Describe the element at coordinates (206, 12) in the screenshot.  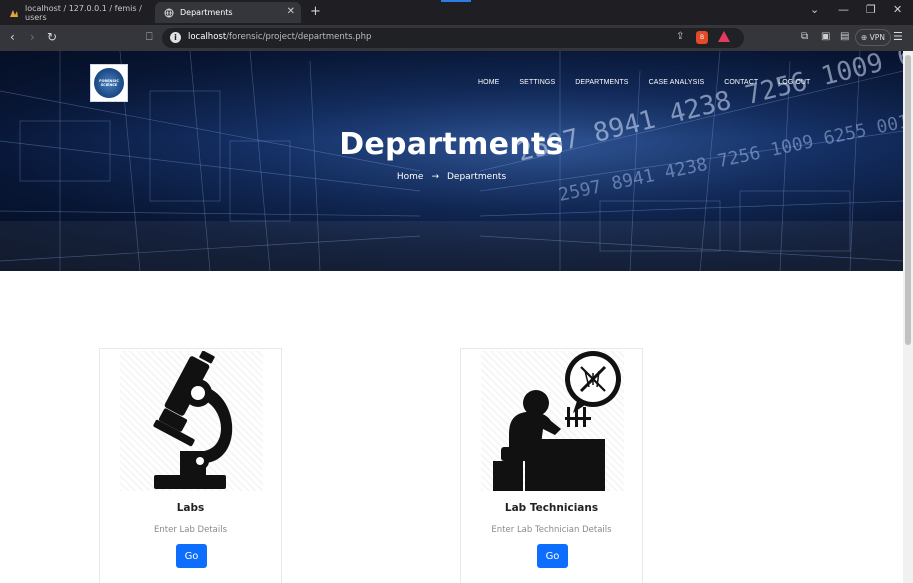
I see `tab-title: Departments` at that location.